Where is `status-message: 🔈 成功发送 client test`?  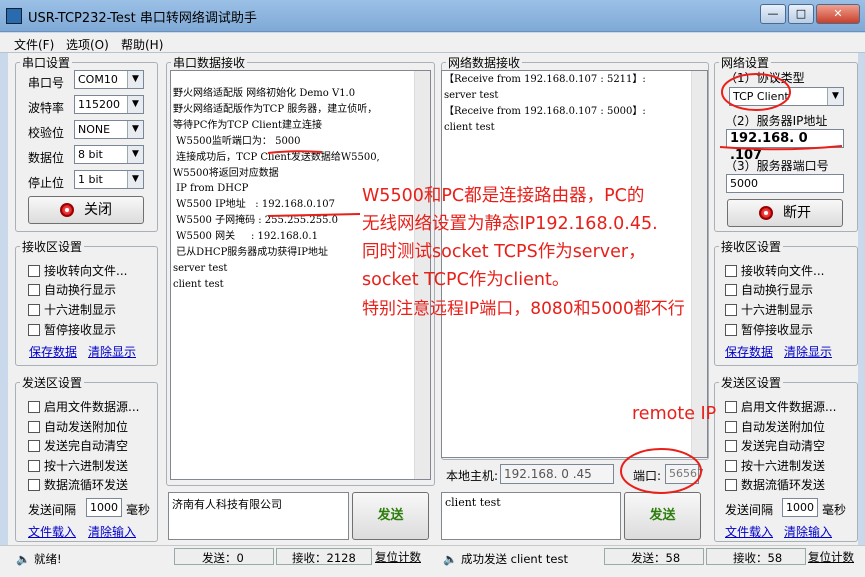
status-message: 🔈 成功发送 client test is located at coordinates (505, 559).